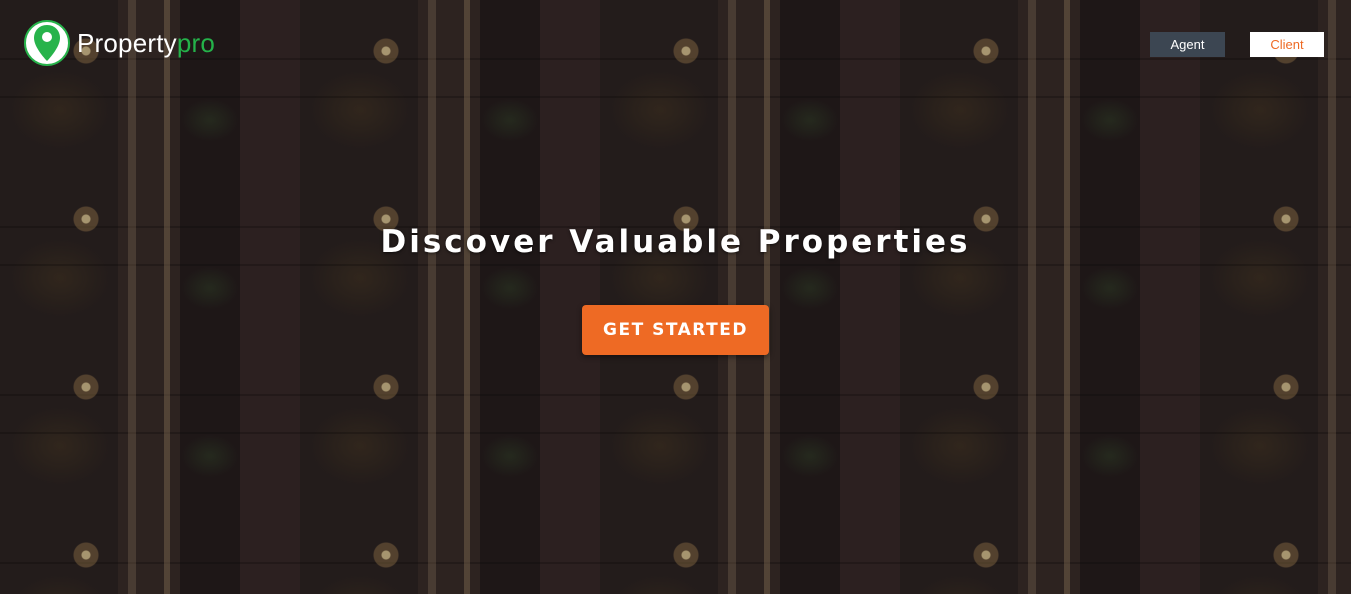 The width and height of the screenshot is (1351, 594). What do you see at coordinates (1187, 44) in the screenshot?
I see `agent-button: Agent` at bounding box center [1187, 44].